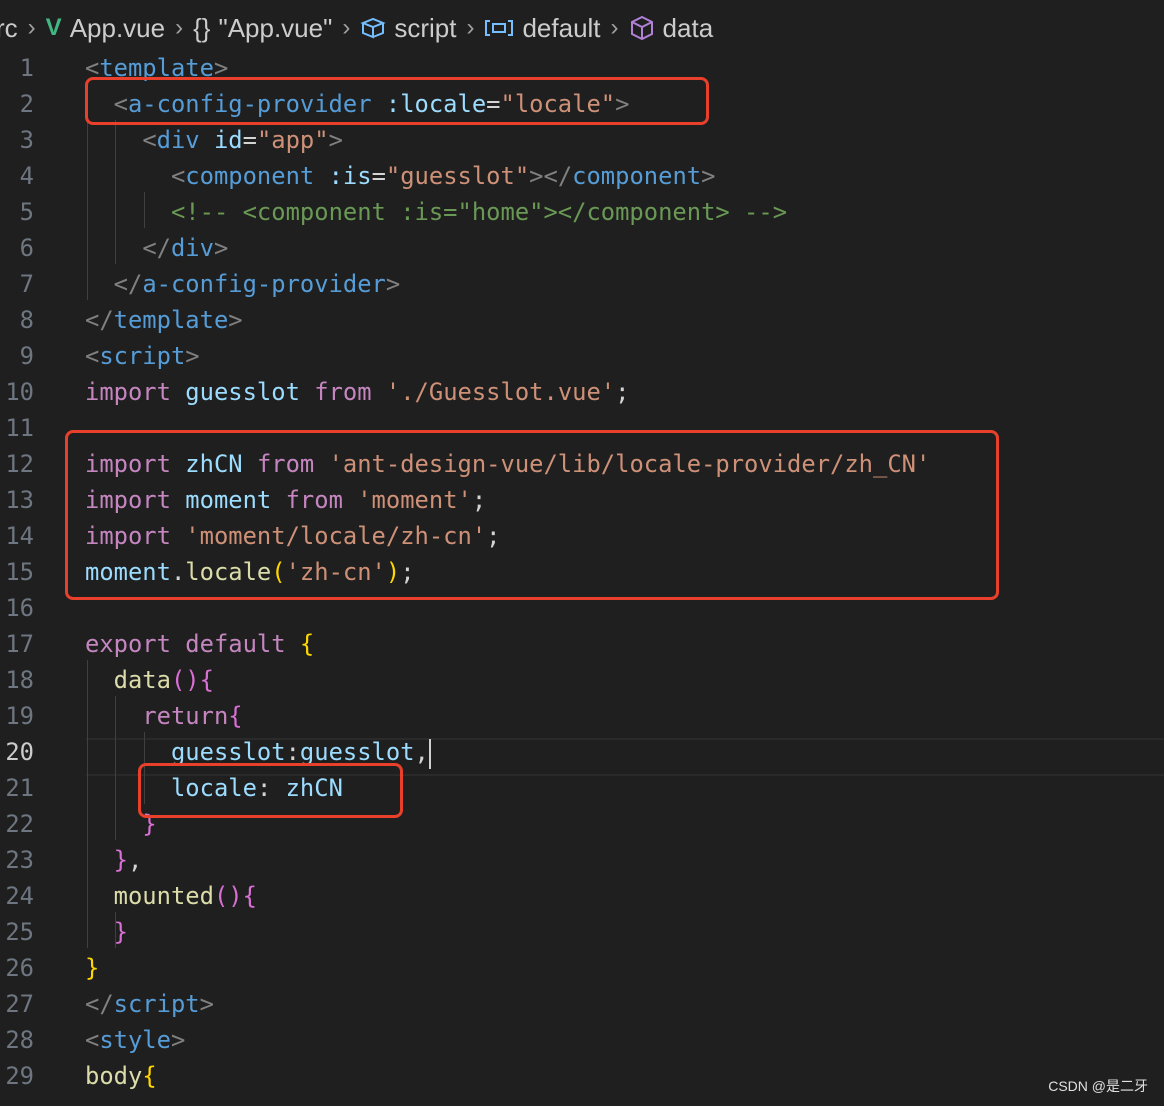 Image resolution: width=1164 pixels, height=1106 pixels. I want to click on code-line: 27 </script>, so click(582, 1004).